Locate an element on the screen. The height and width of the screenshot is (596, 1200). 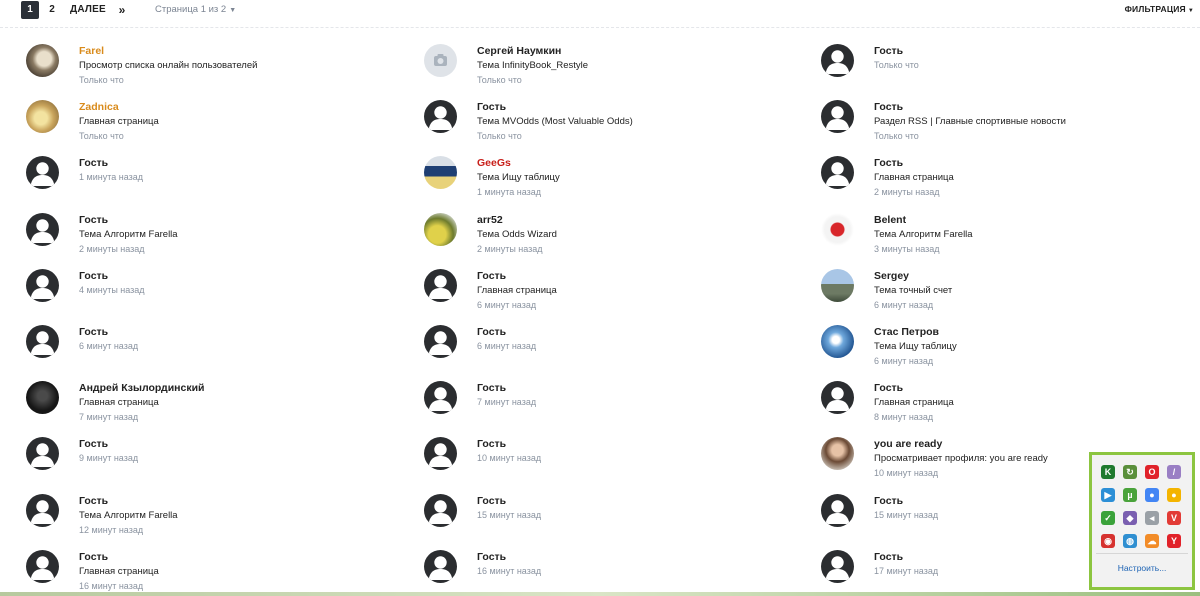
play-icon: ▶ is located at coordinates (1108, 495).